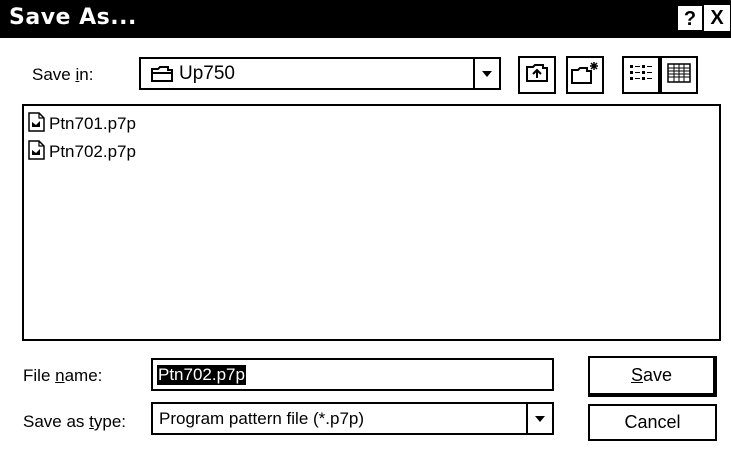 This screenshot has width=731, height=461. I want to click on save-button: Save, so click(652, 376).